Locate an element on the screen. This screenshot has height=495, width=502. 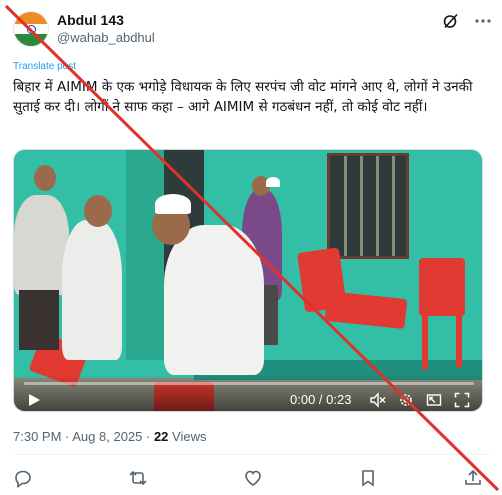
views-label: Views is located at coordinates (187, 436).